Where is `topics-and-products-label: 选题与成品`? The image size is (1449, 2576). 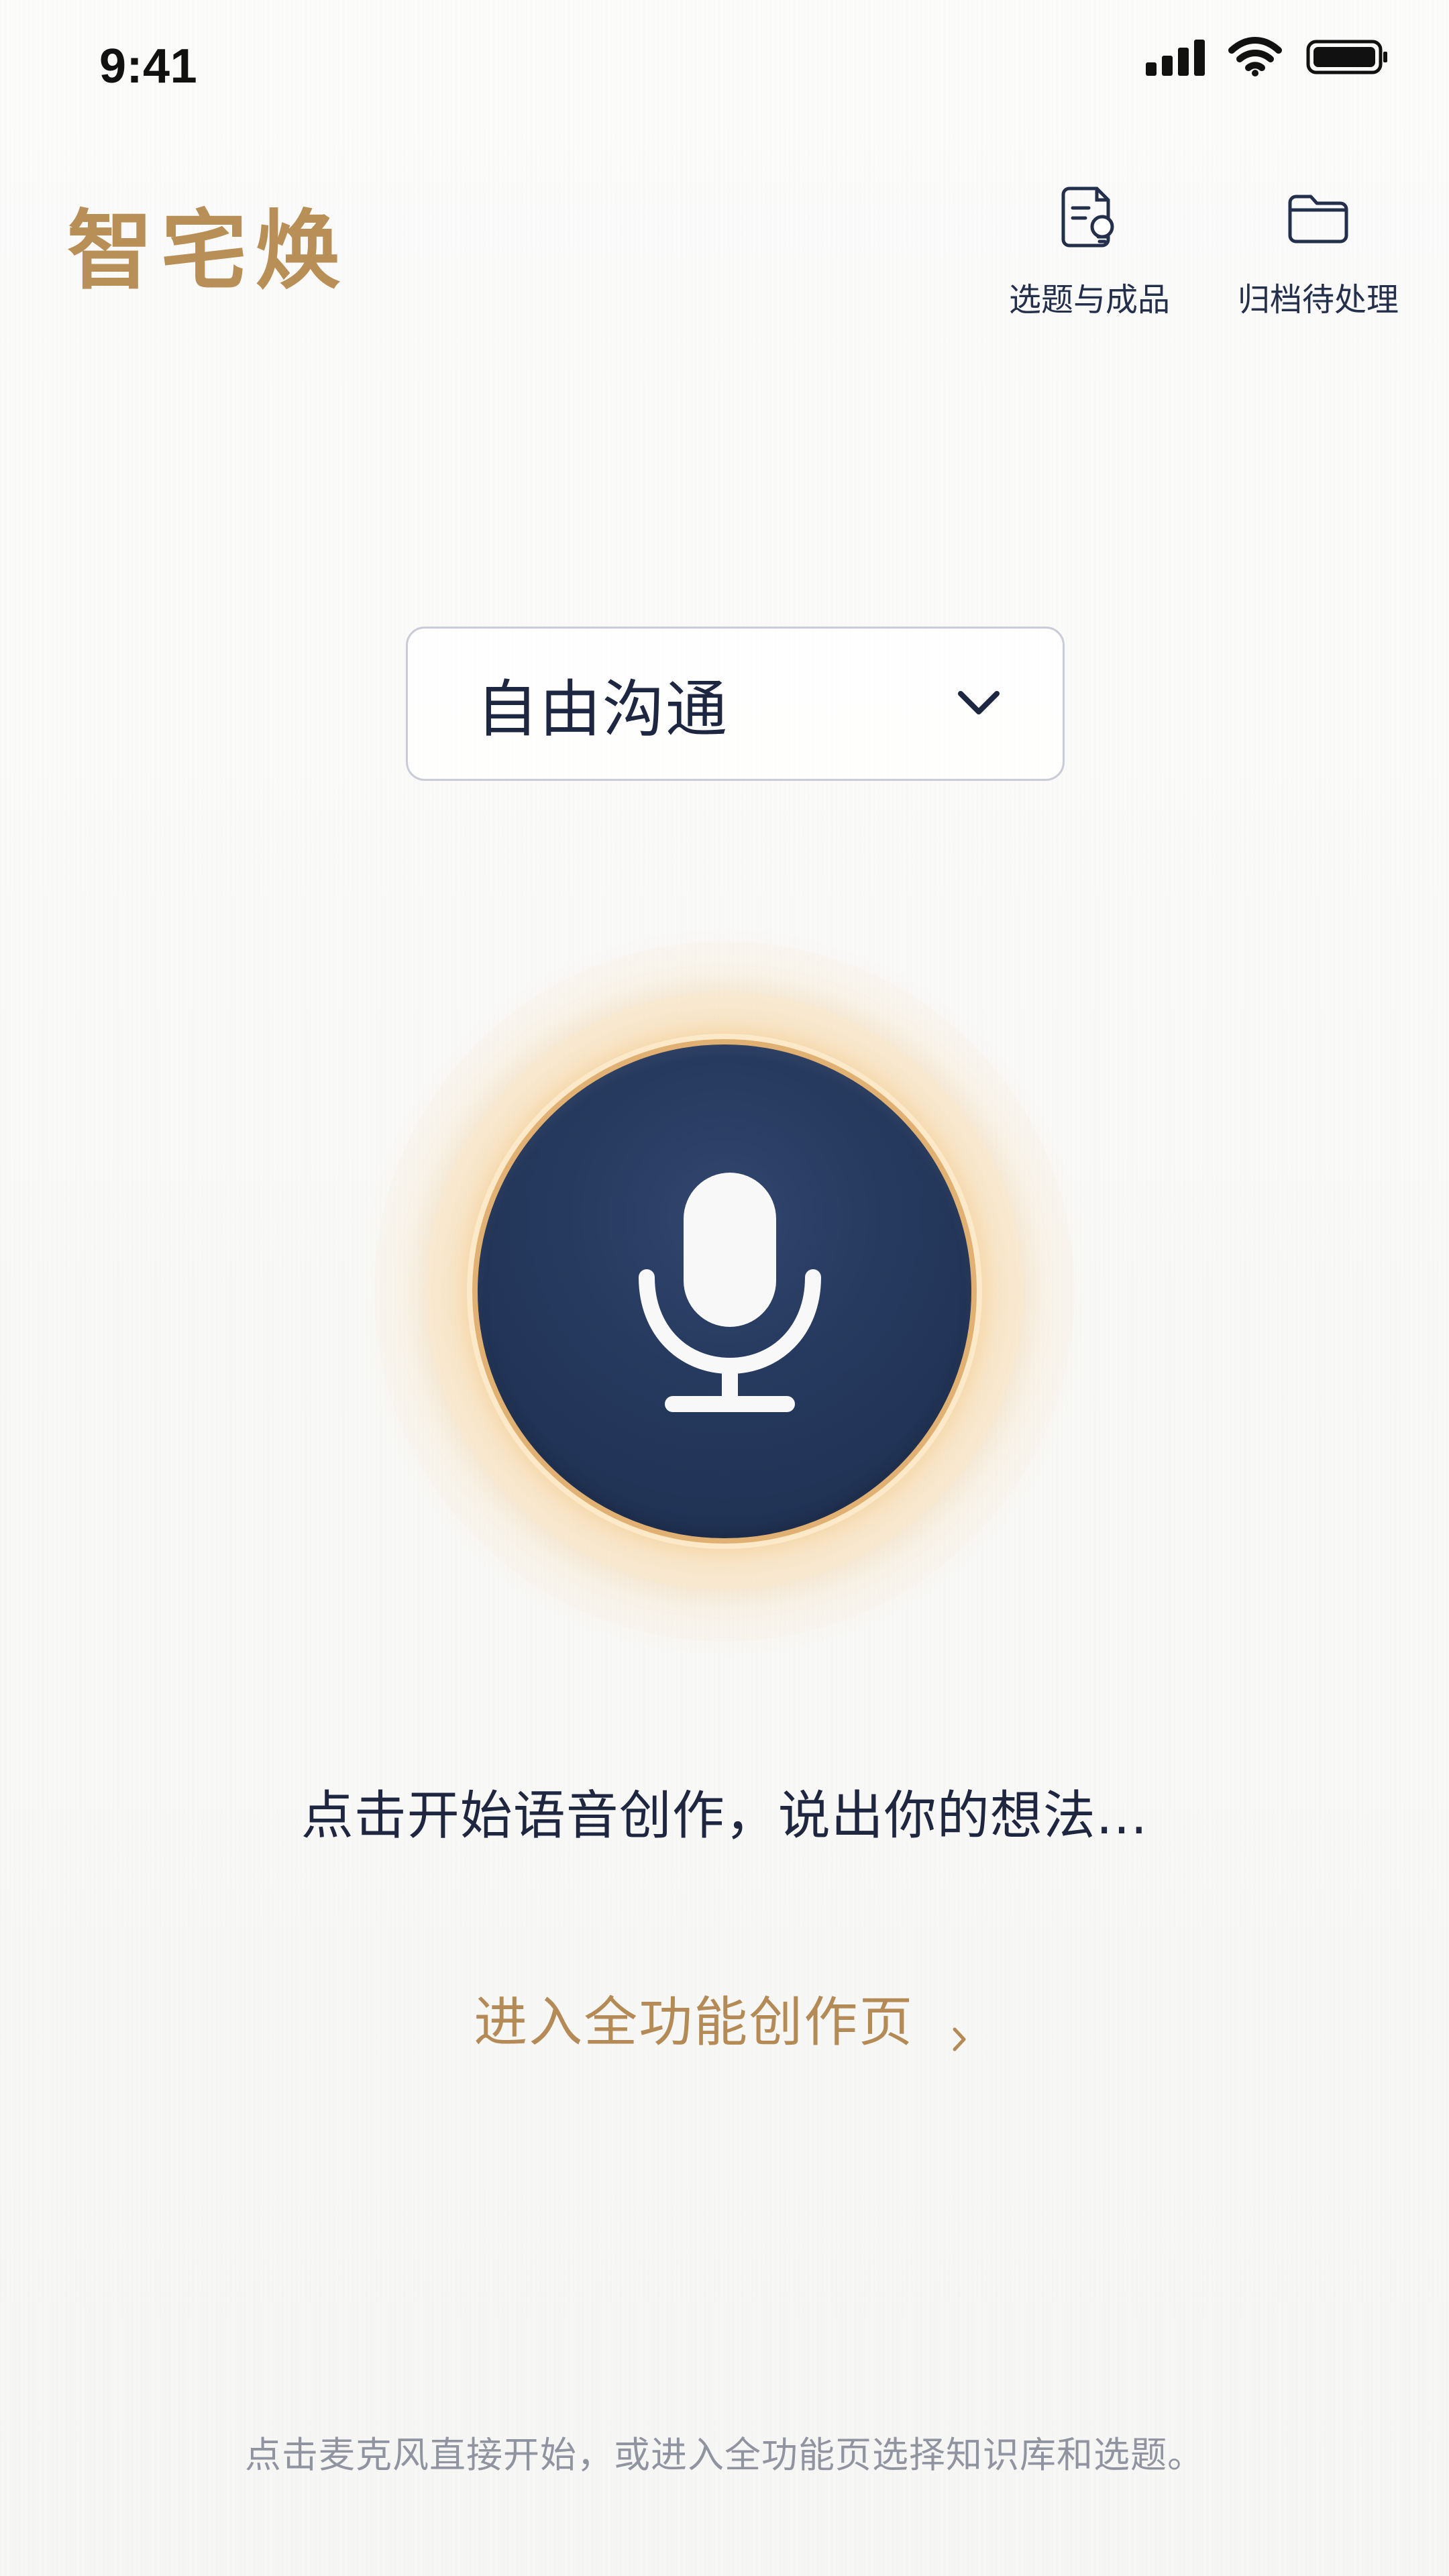
topics-and-products-label: 选题与成品 is located at coordinates (1089, 300).